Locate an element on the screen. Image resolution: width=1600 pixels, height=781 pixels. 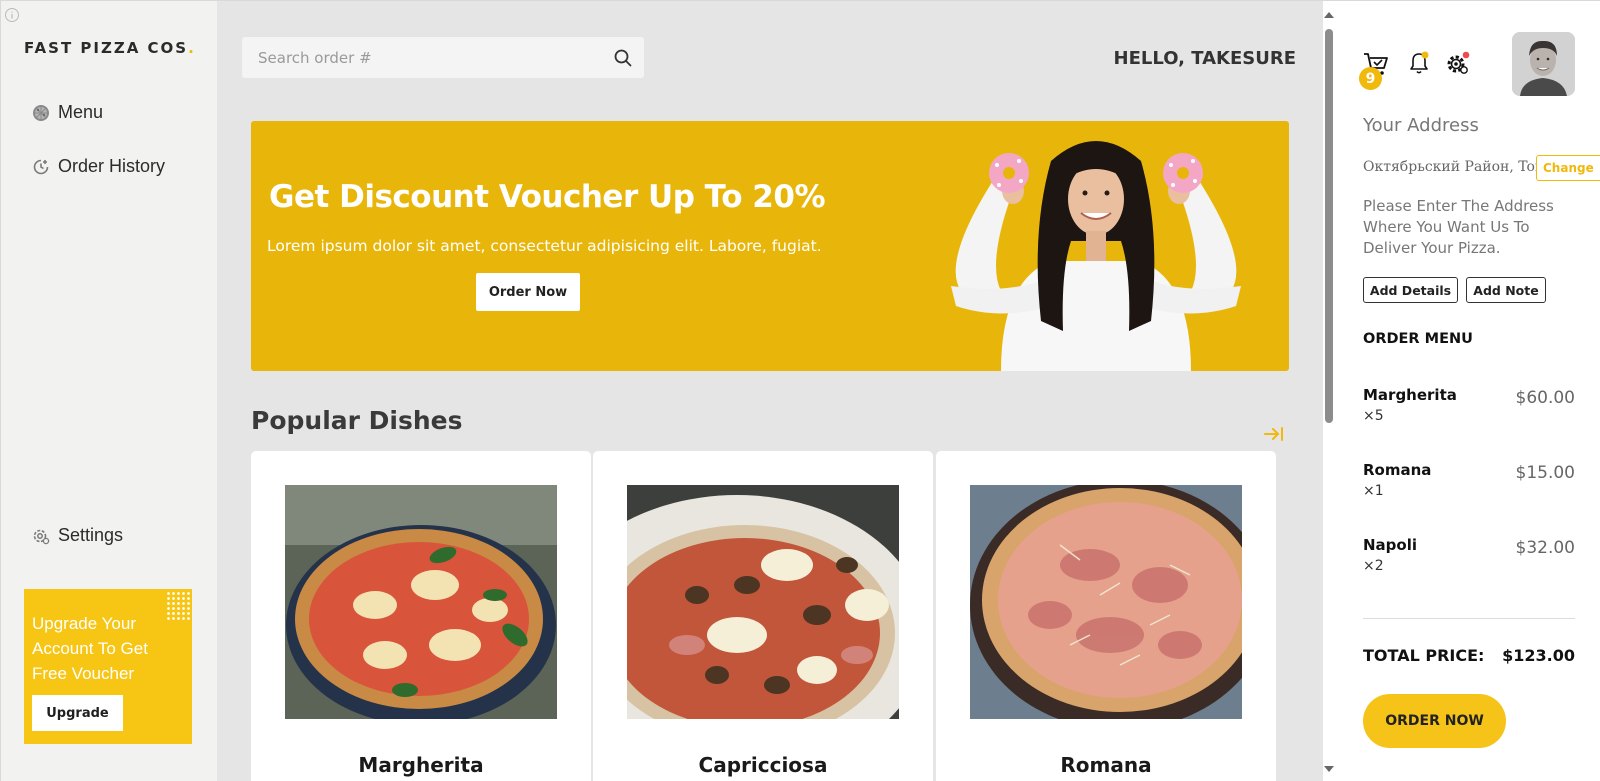
sidebar-item-order-history: Order History is located at coordinates (98, 166).